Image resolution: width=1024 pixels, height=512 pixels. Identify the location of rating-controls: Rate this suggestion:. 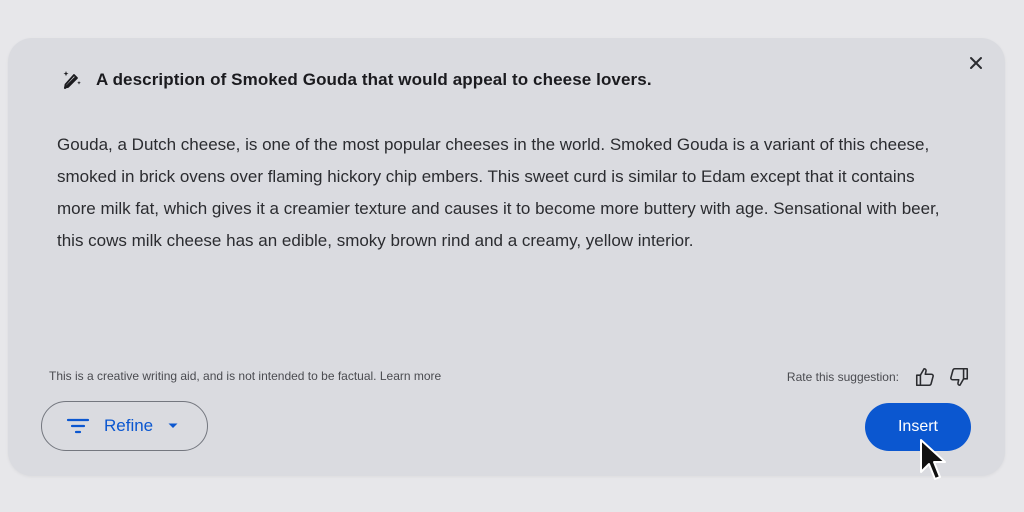
(879, 377).